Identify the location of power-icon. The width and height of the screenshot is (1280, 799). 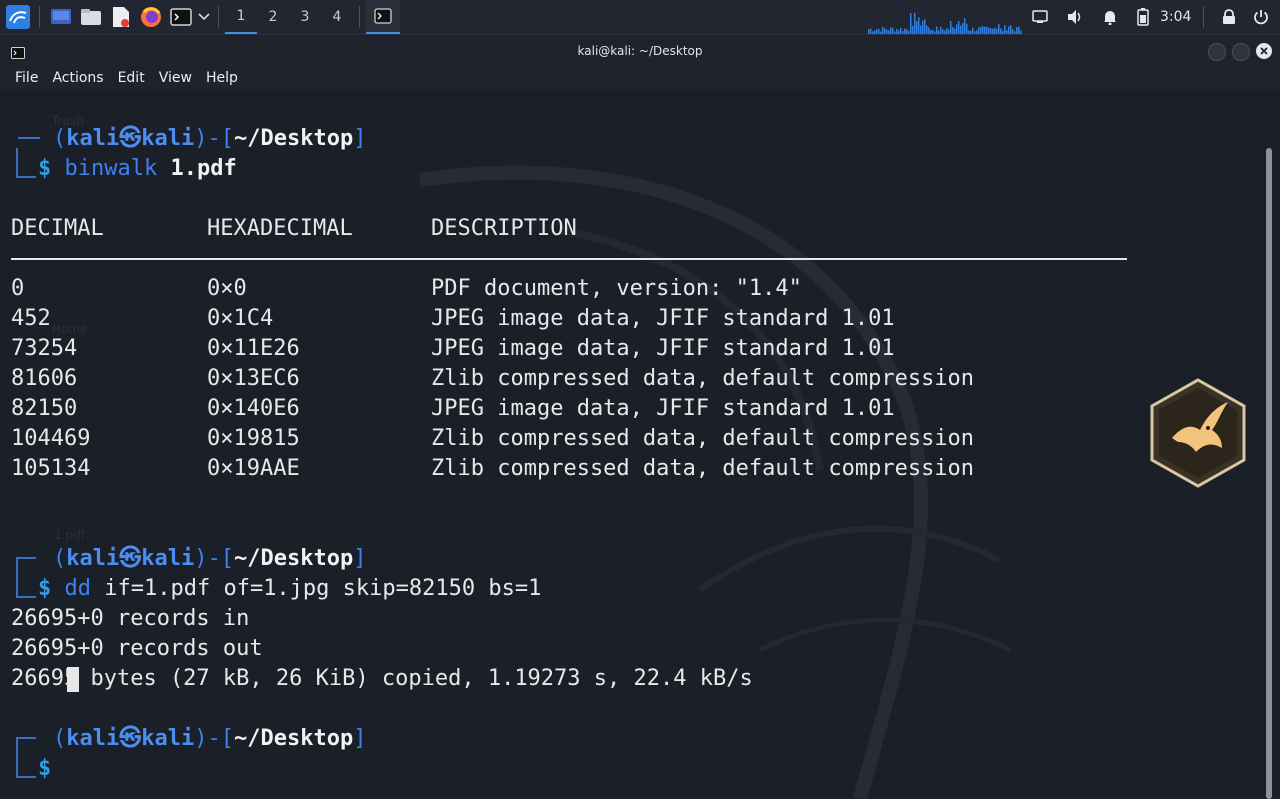
(1261, 17).